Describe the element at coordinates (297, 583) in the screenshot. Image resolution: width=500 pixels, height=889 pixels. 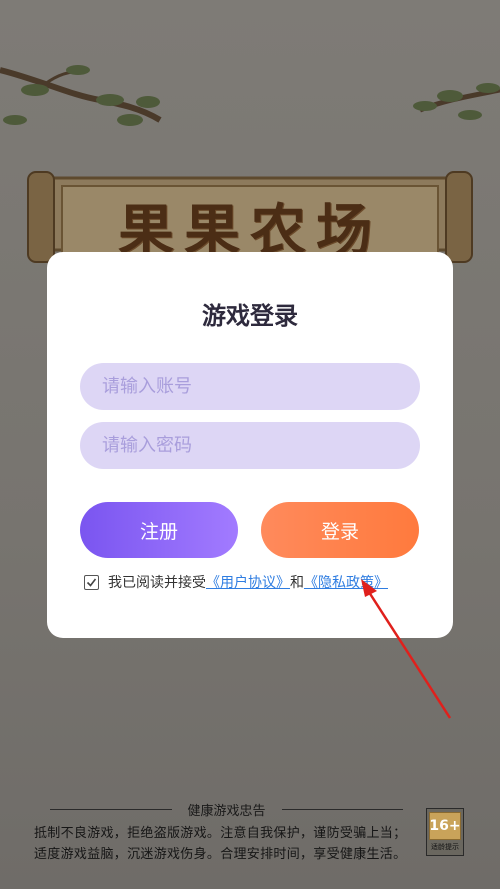
I see `agreement-conjunction: 和` at that location.